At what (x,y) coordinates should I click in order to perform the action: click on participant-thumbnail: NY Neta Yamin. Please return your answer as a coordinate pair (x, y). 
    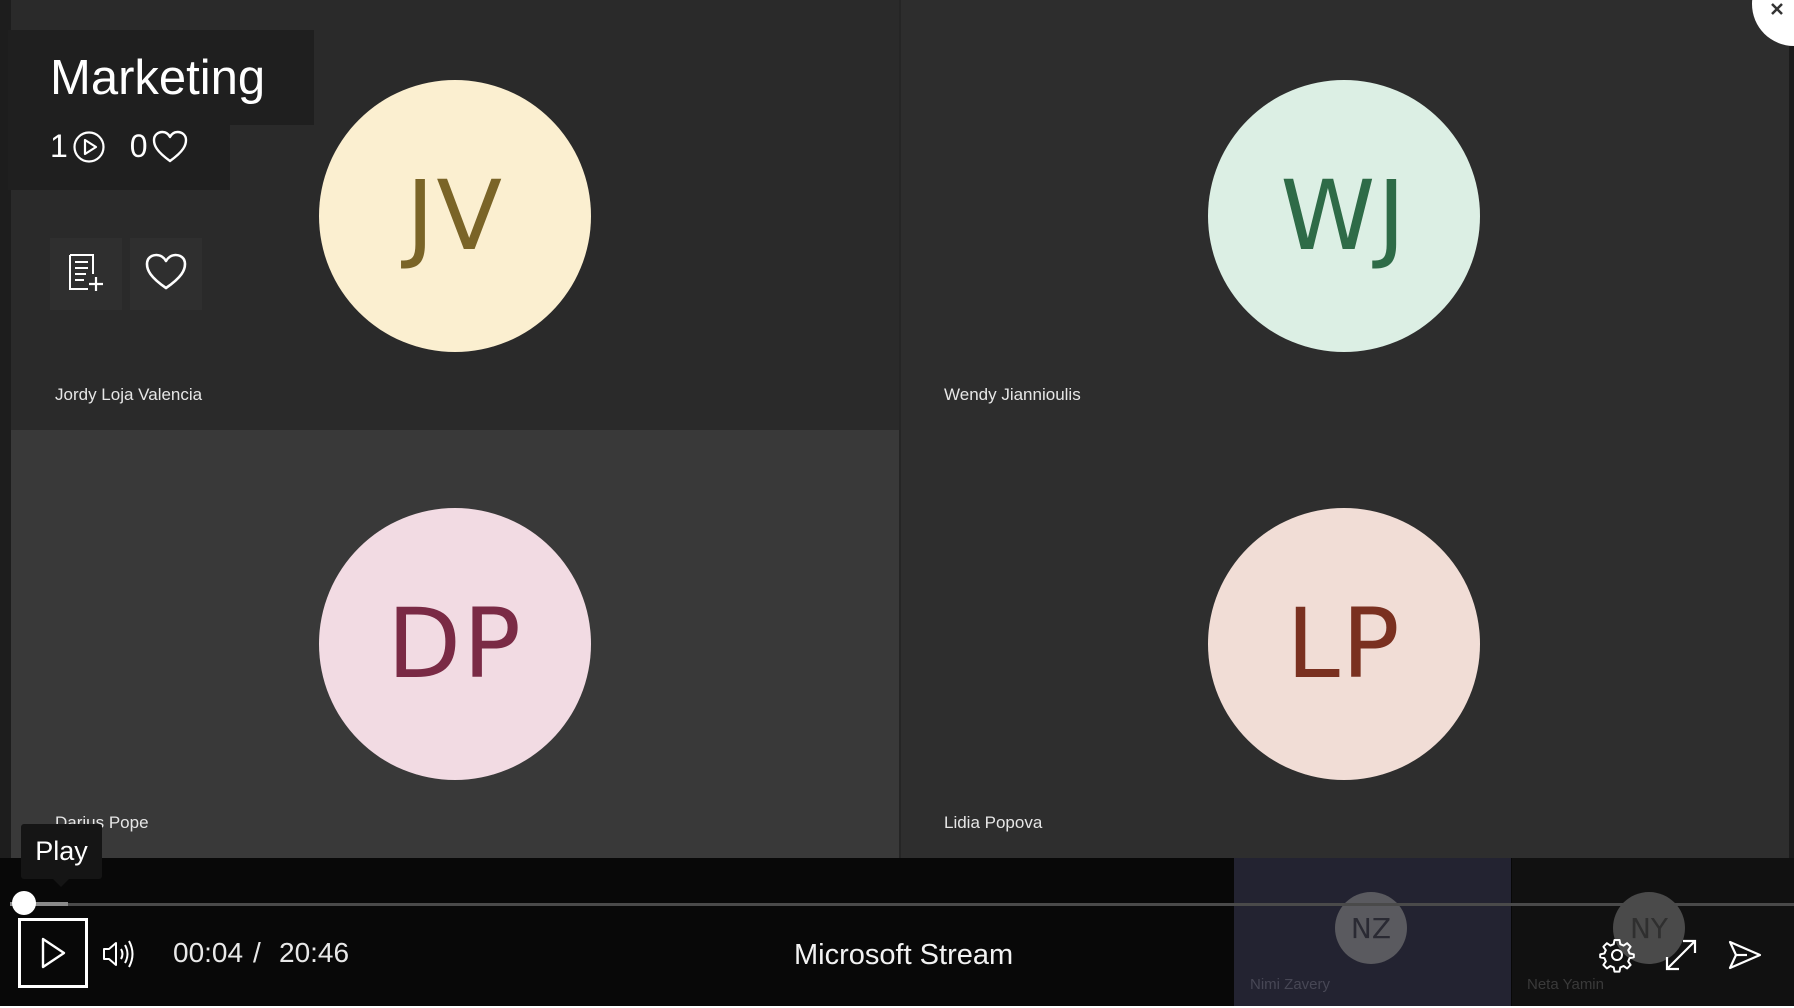
    Looking at the image, I should click on (1653, 932).